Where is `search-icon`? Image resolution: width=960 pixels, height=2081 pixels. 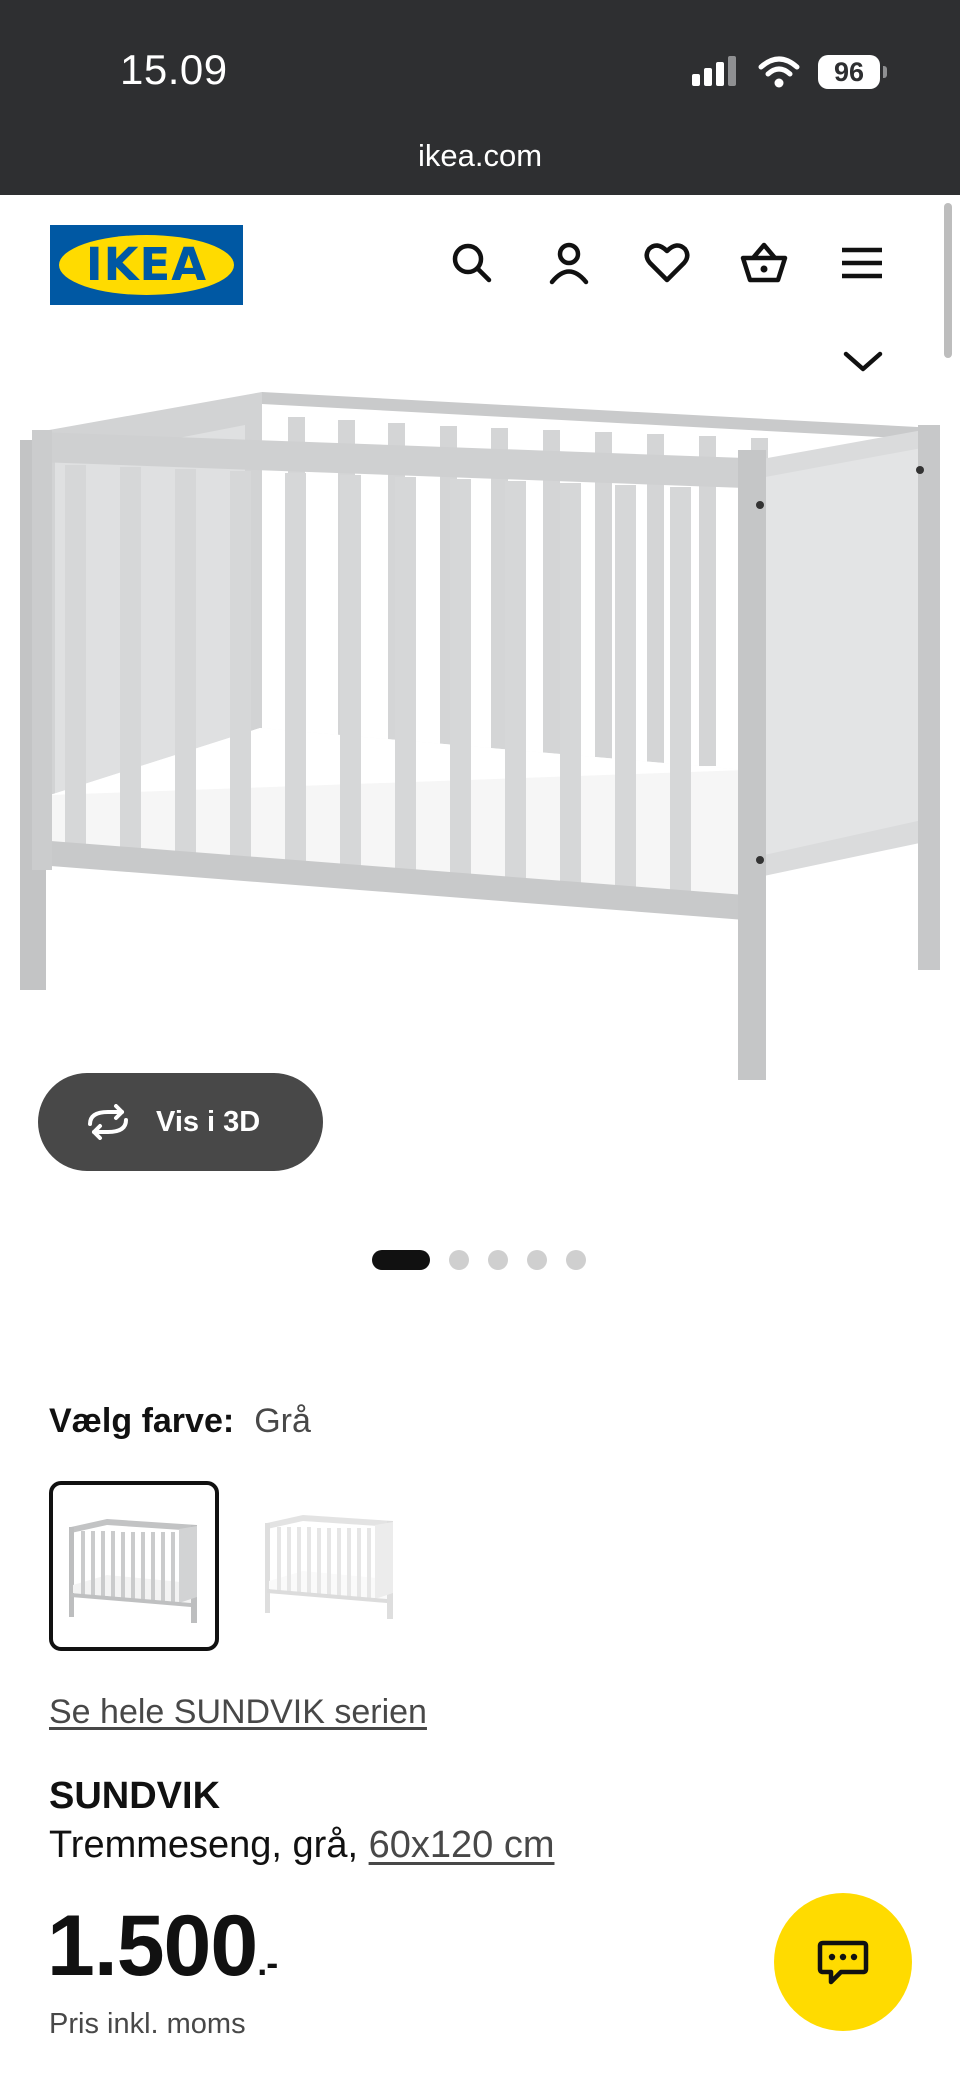 search-icon is located at coordinates (472, 263).